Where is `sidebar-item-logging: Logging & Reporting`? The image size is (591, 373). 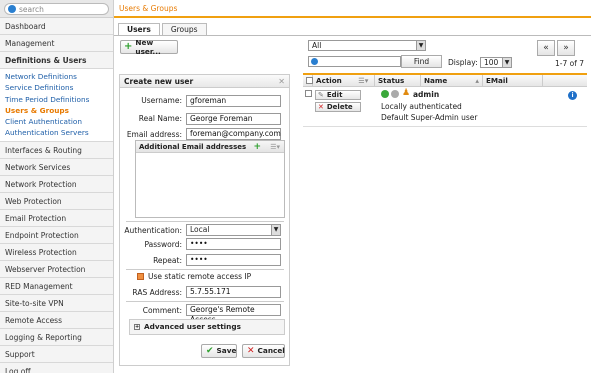
sidebar-item-logging: Logging & Reporting is located at coordinates (56, 337).